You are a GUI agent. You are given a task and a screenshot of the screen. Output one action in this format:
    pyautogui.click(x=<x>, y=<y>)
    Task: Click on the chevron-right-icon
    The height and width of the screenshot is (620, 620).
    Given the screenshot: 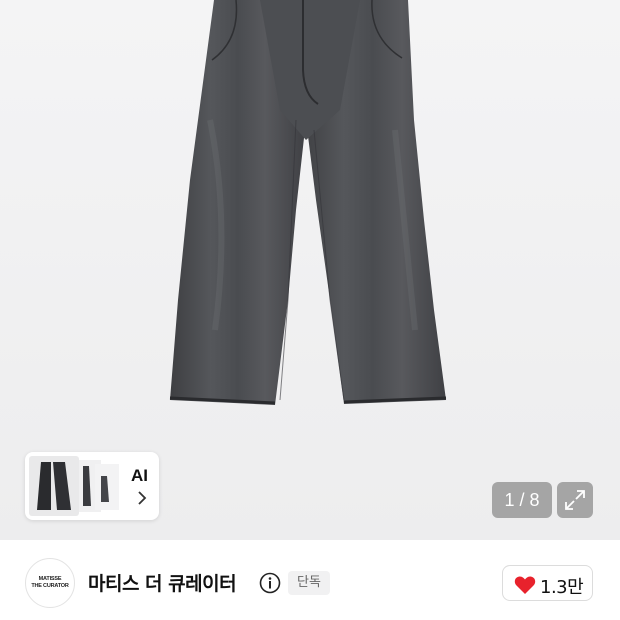 What is the action you would take?
    pyautogui.click(x=142, y=498)
    